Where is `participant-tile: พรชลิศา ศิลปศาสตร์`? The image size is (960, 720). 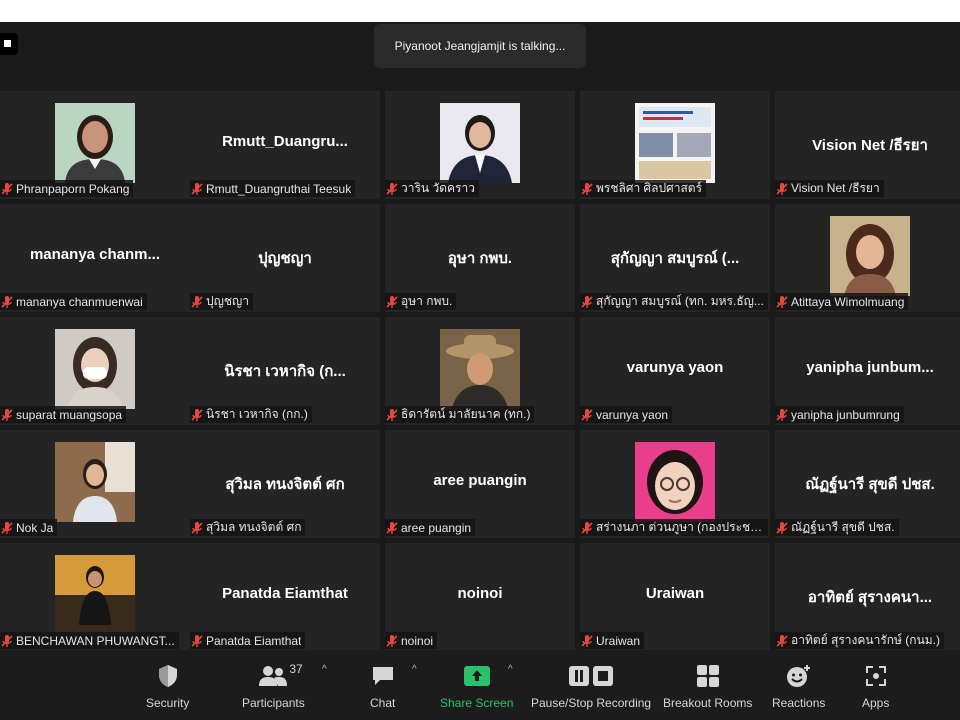 participant-tile: พรชลิศา ศิลปศาสตร์ is located at coordinates (675, 145).